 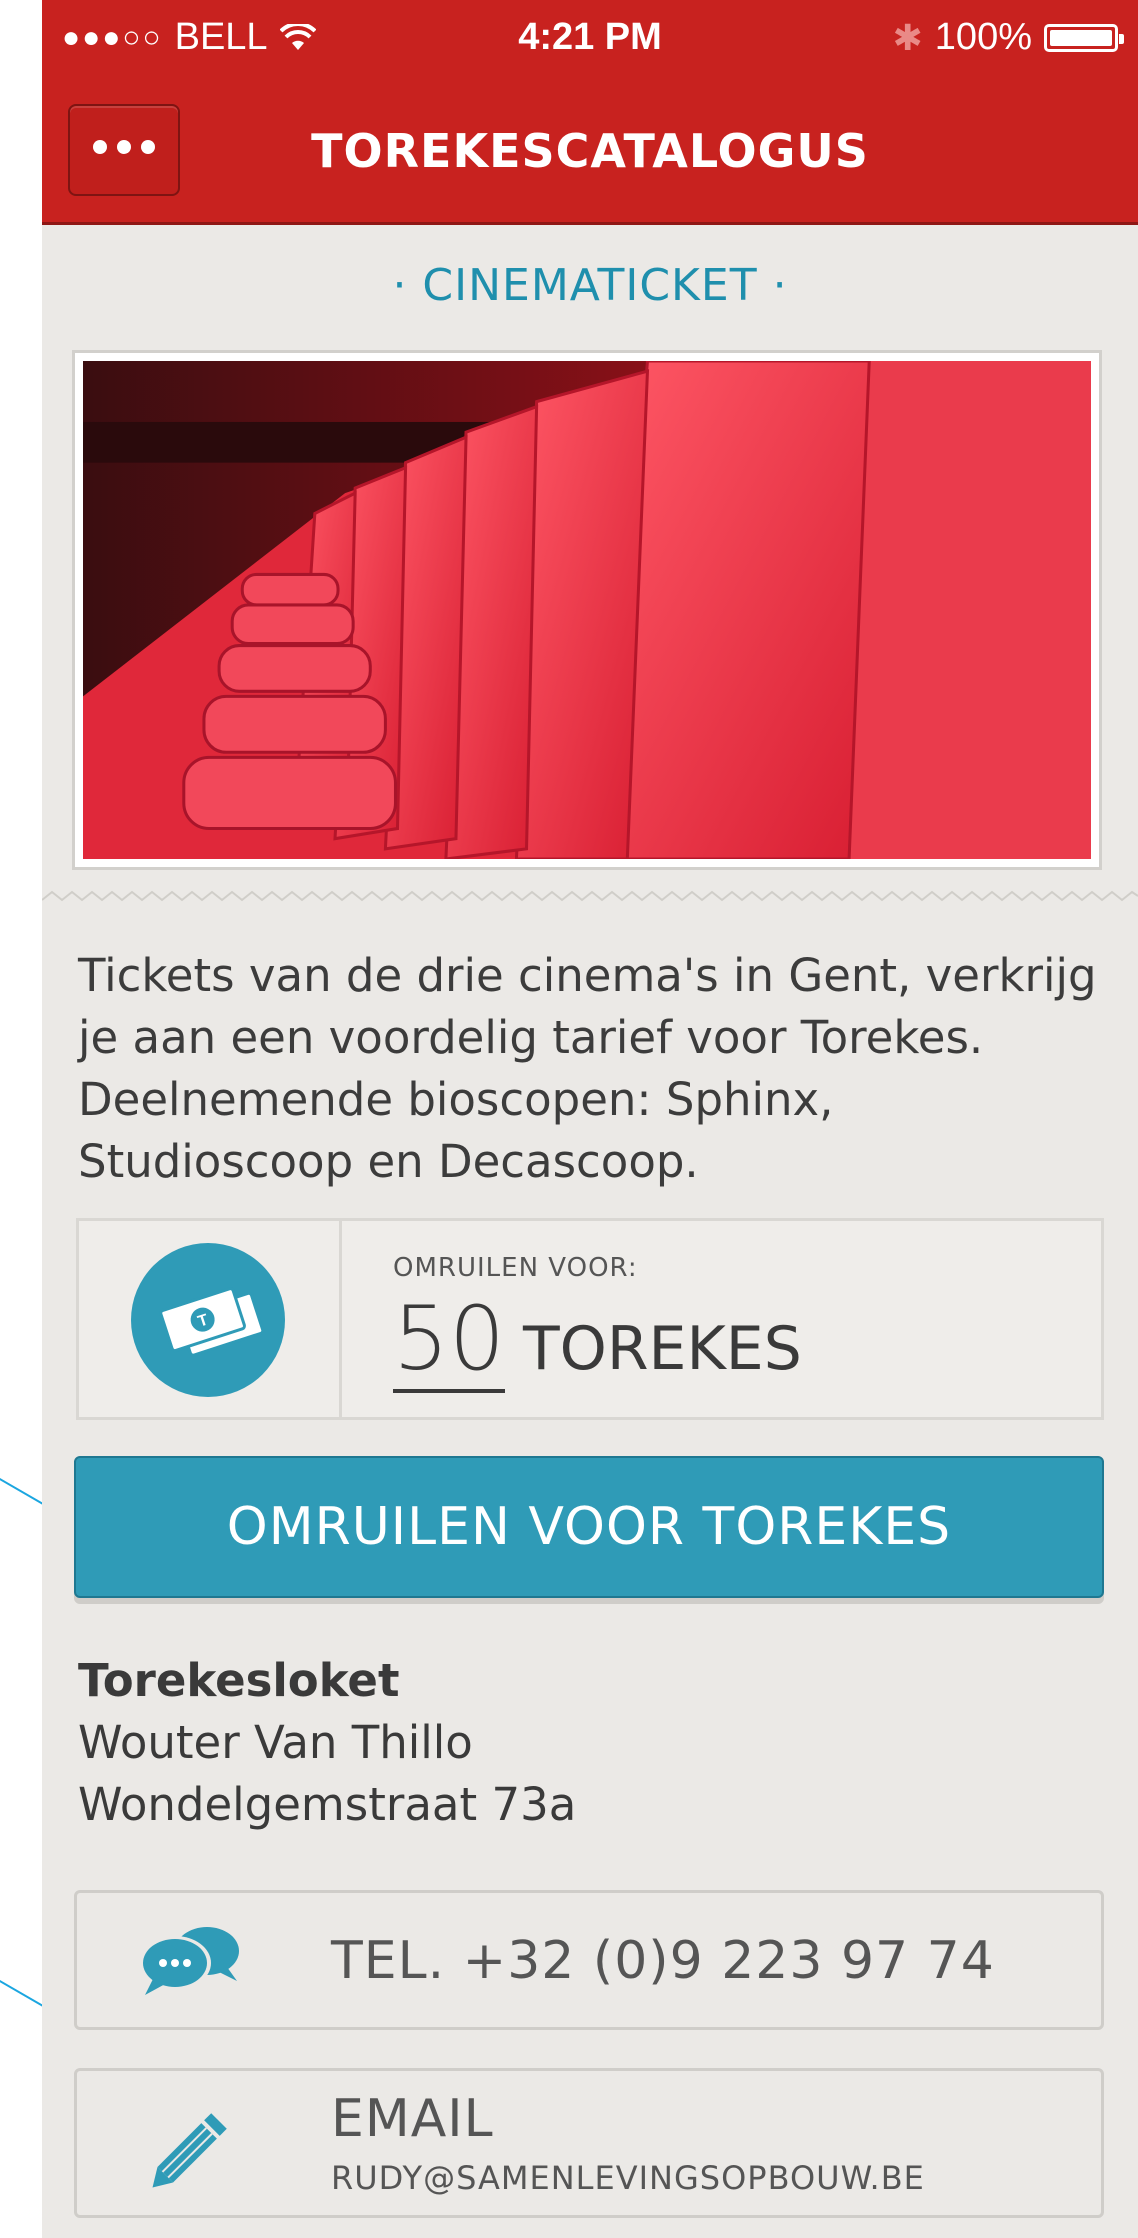 I want to click on office-address: Wondelgemstraat 73a, so click(x=327, y=1804).